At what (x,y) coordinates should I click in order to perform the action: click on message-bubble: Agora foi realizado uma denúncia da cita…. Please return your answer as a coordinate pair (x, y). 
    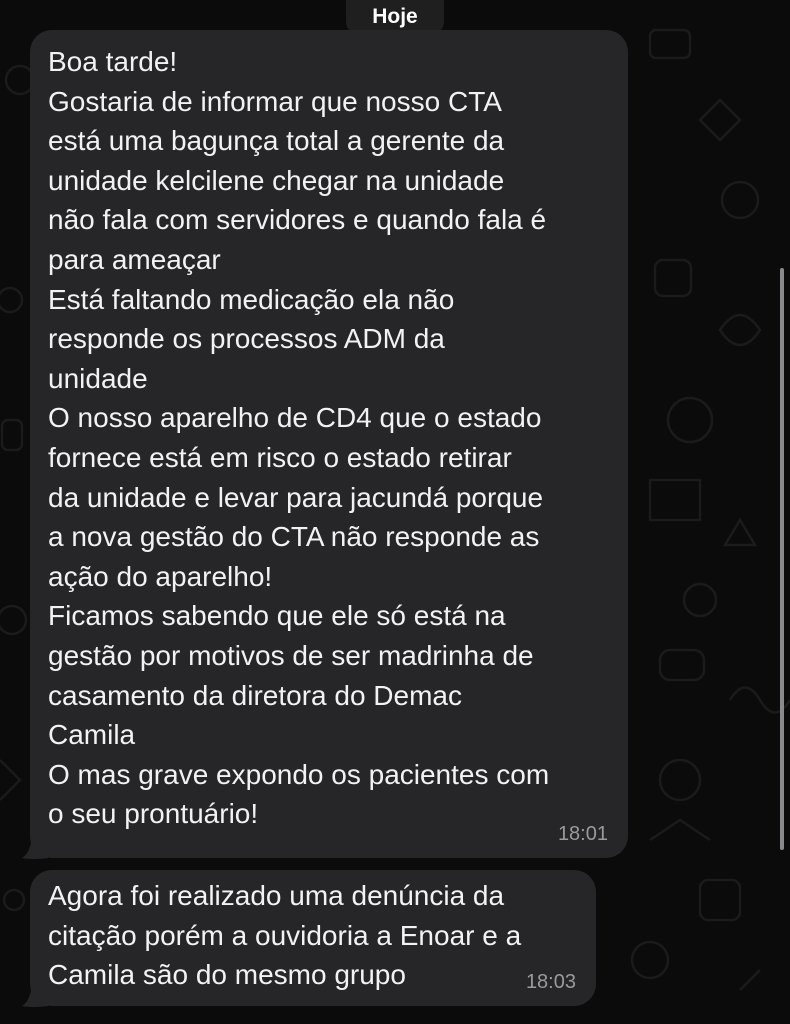
    Looking at the image, I should click on (313, 938).